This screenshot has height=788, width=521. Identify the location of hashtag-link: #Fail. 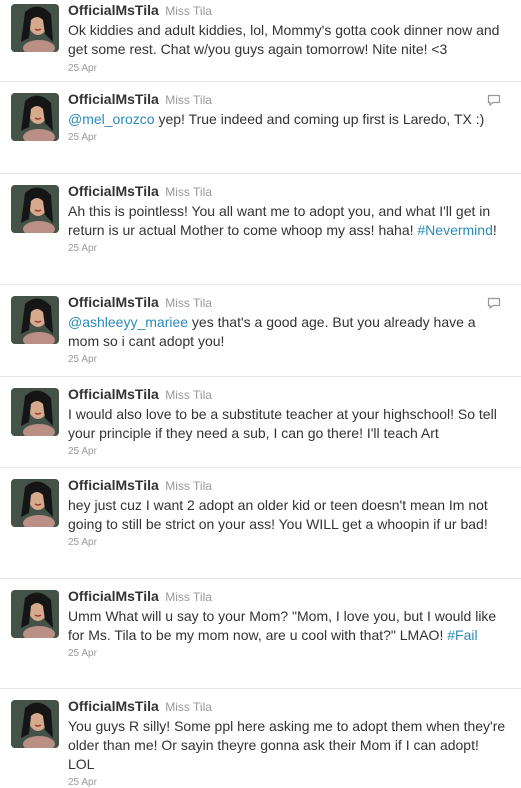
(462, 635).